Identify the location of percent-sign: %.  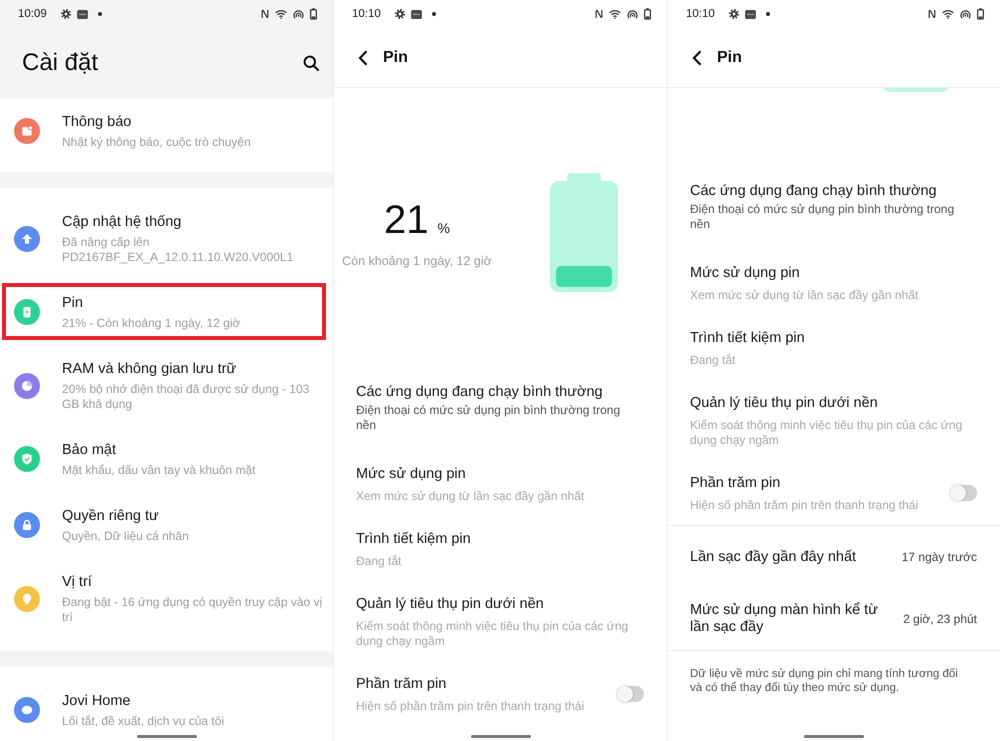
(444, 228).